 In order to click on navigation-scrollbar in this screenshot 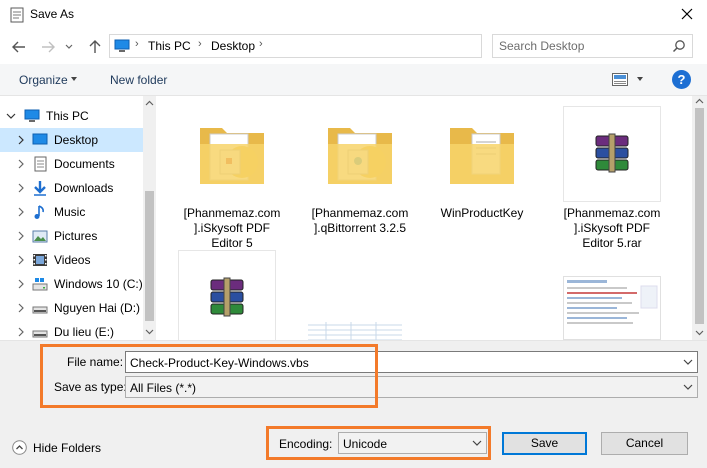, I will do `click(149, 218)`.